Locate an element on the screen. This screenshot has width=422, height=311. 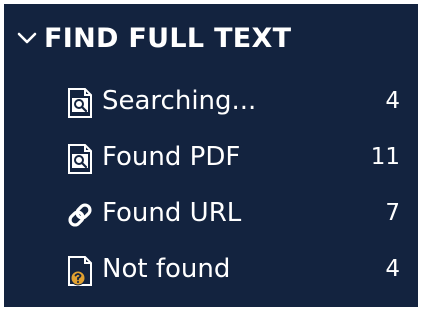
list-item-count: 11 is located at coordinates (385, 157).